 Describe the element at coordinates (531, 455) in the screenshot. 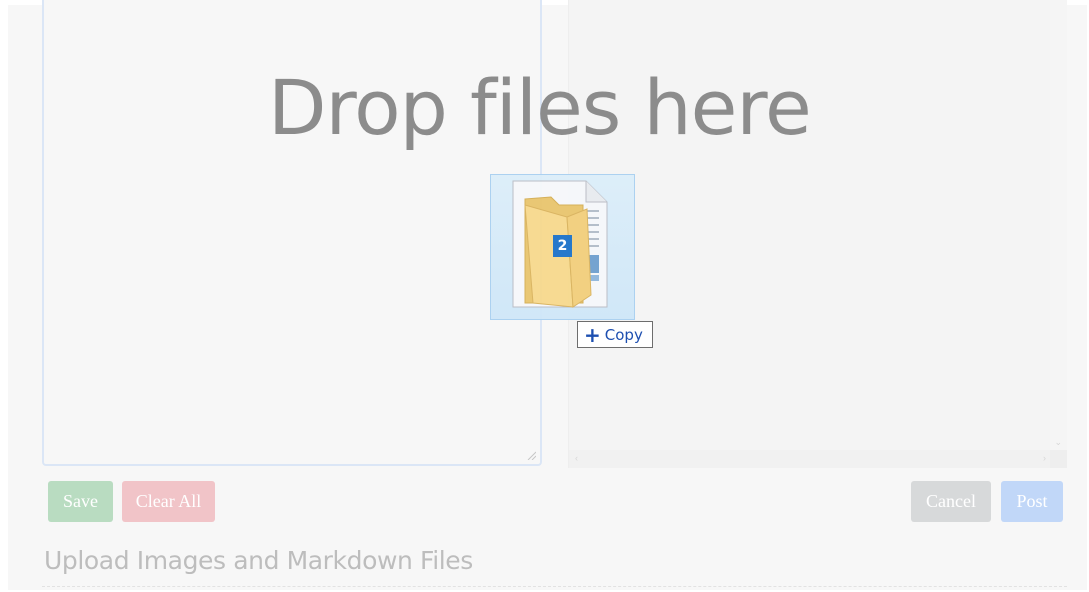

I see `resize-grip-icon` at that location.